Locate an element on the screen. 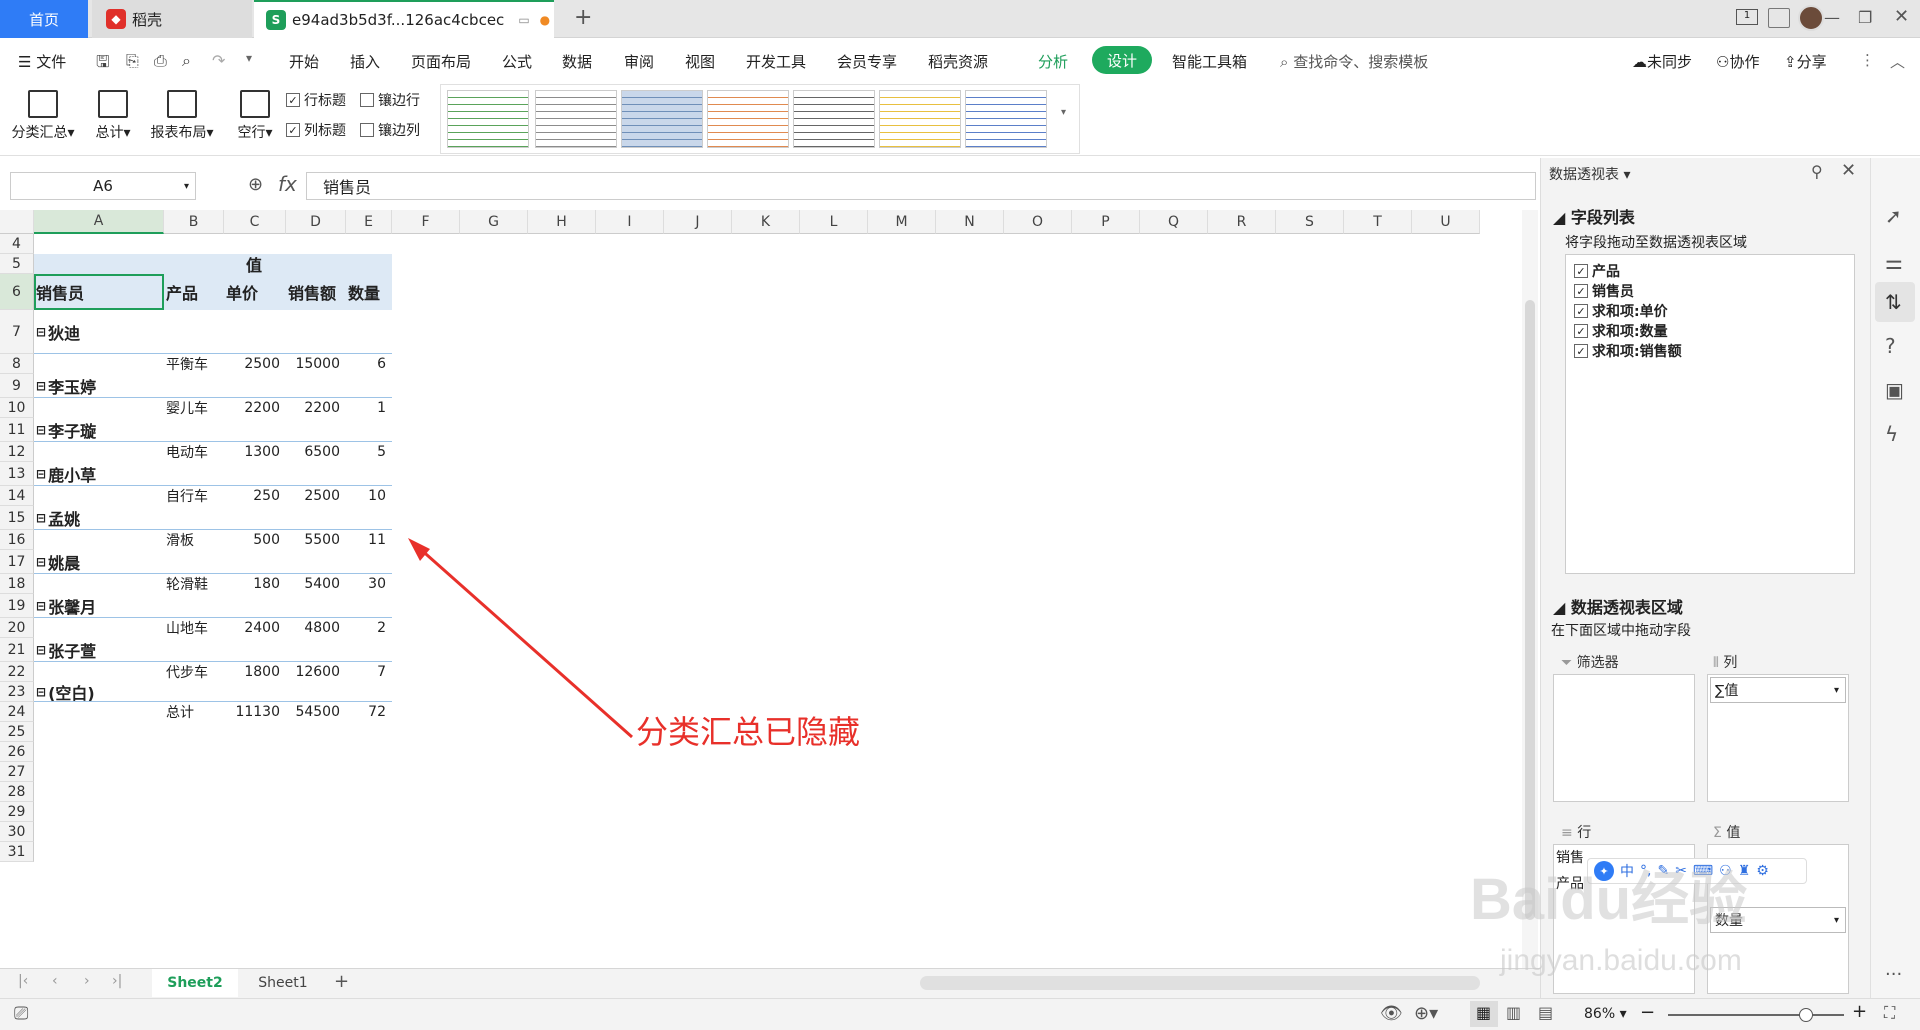 The image size is (1920, 1030). row-header: 15 is located at coordinates (17, 518).